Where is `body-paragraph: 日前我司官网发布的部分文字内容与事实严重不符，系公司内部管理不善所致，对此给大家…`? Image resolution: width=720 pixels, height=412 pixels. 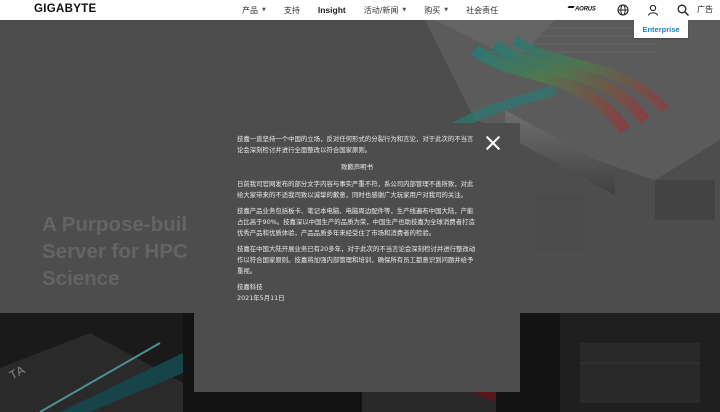
body-paragraph: 日前我司官网发布的部分文字内容与事实严重不符，系公司内部管理不善所致，对此给大家… is located at coordinates (355, 189).